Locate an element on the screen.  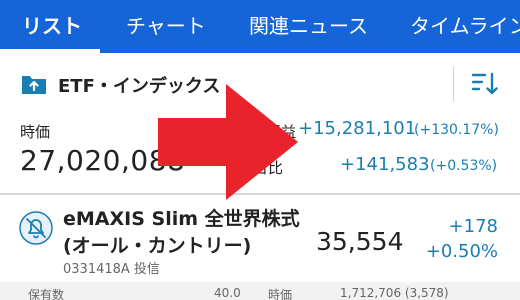
fund-change-pct: +0.50% is located at coordinates (461, 251).